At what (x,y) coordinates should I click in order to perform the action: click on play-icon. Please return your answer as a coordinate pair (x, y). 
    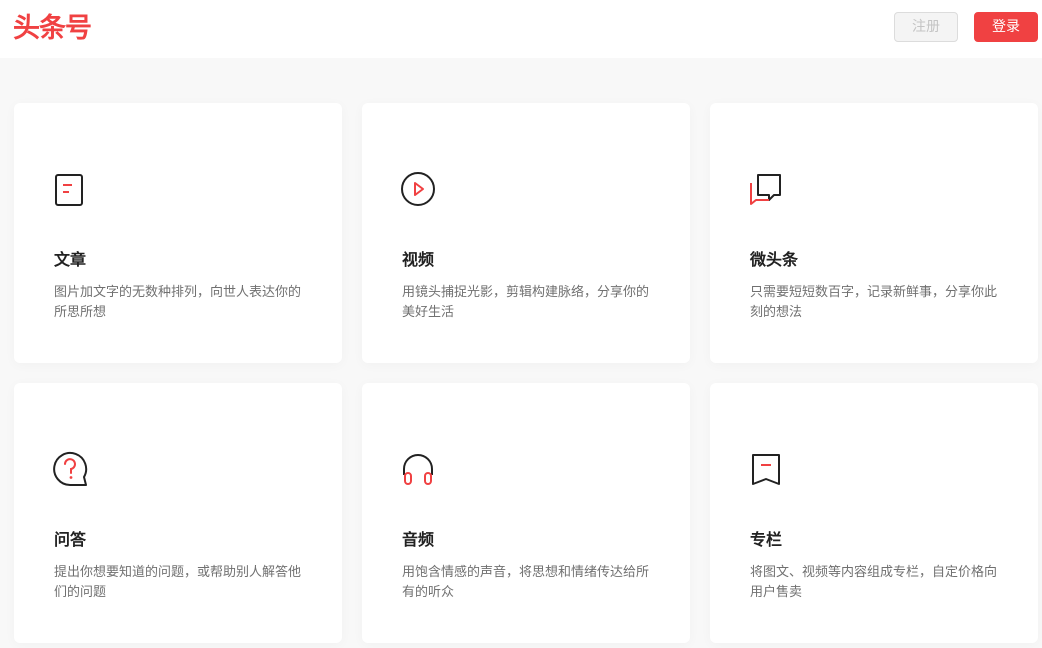
    Looking at the image, I should click on (418, 189).